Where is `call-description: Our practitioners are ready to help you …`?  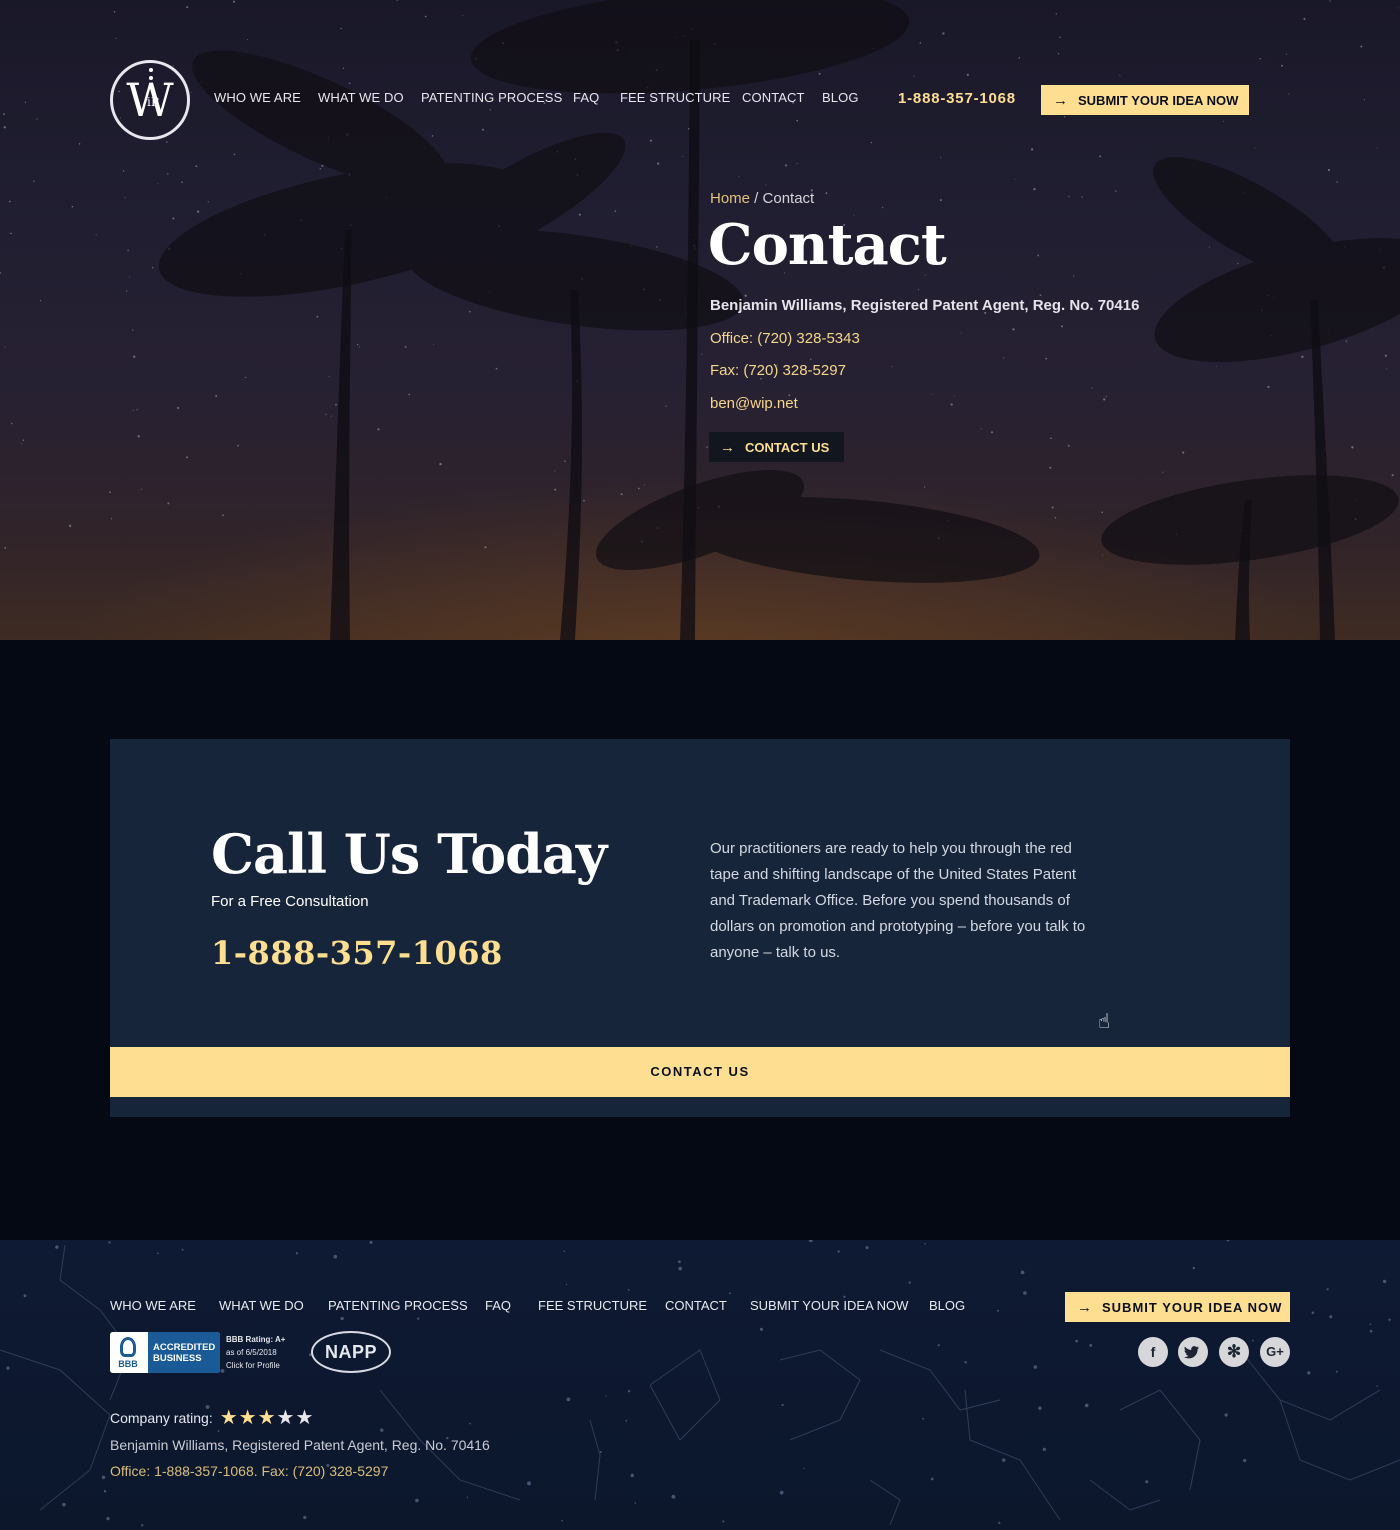
call-description: Our practitioners are ready to help you … is located at coordinates (898, 900).